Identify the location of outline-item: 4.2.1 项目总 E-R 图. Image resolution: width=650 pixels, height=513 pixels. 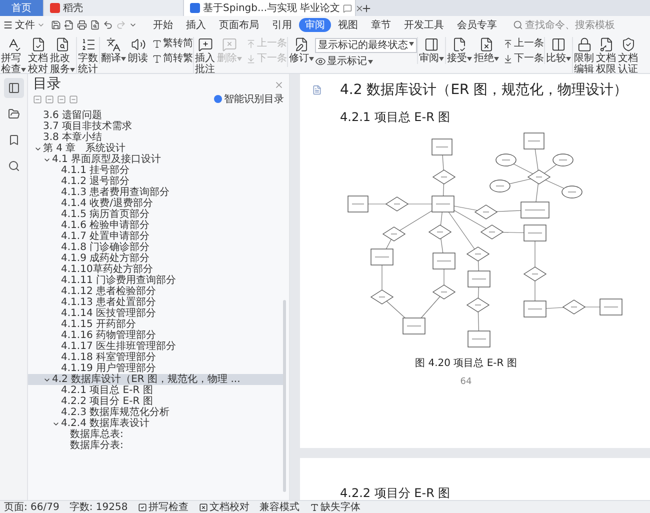
(155, 390).